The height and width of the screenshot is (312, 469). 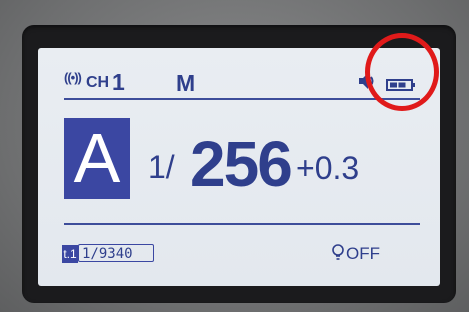 I want to click on bottom-status-bar: t.1 1/9340 OFF, so click(x=239, y=253).